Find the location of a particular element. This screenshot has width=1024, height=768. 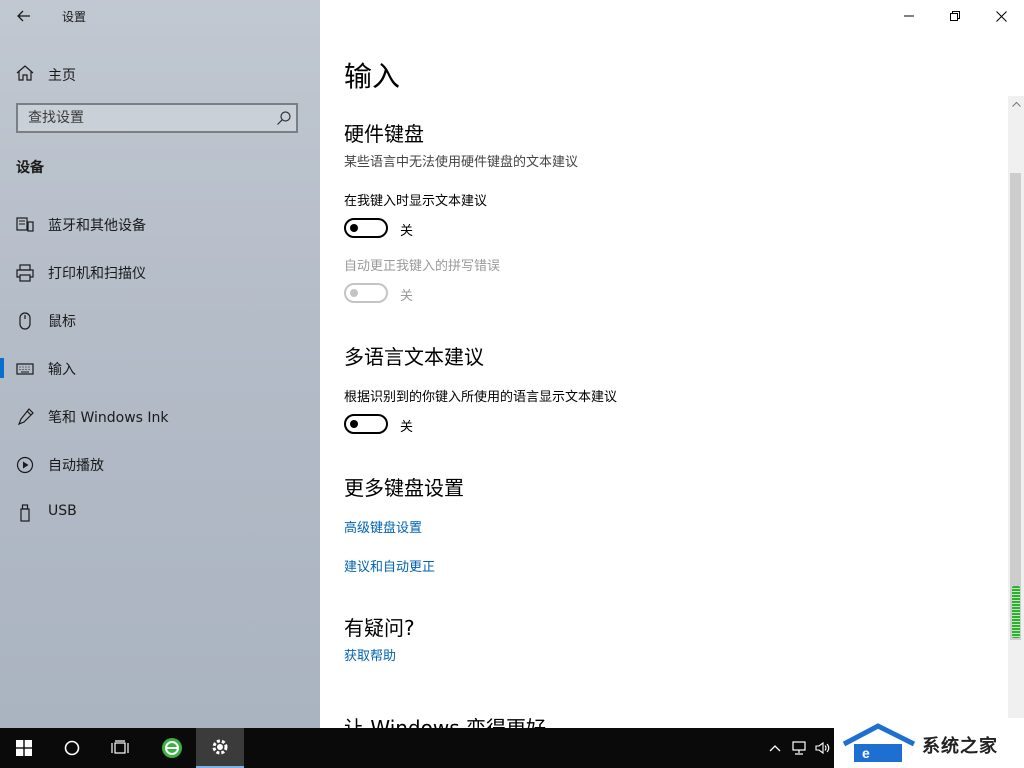

multilingual-toggle is located at coordinates (366, 424).